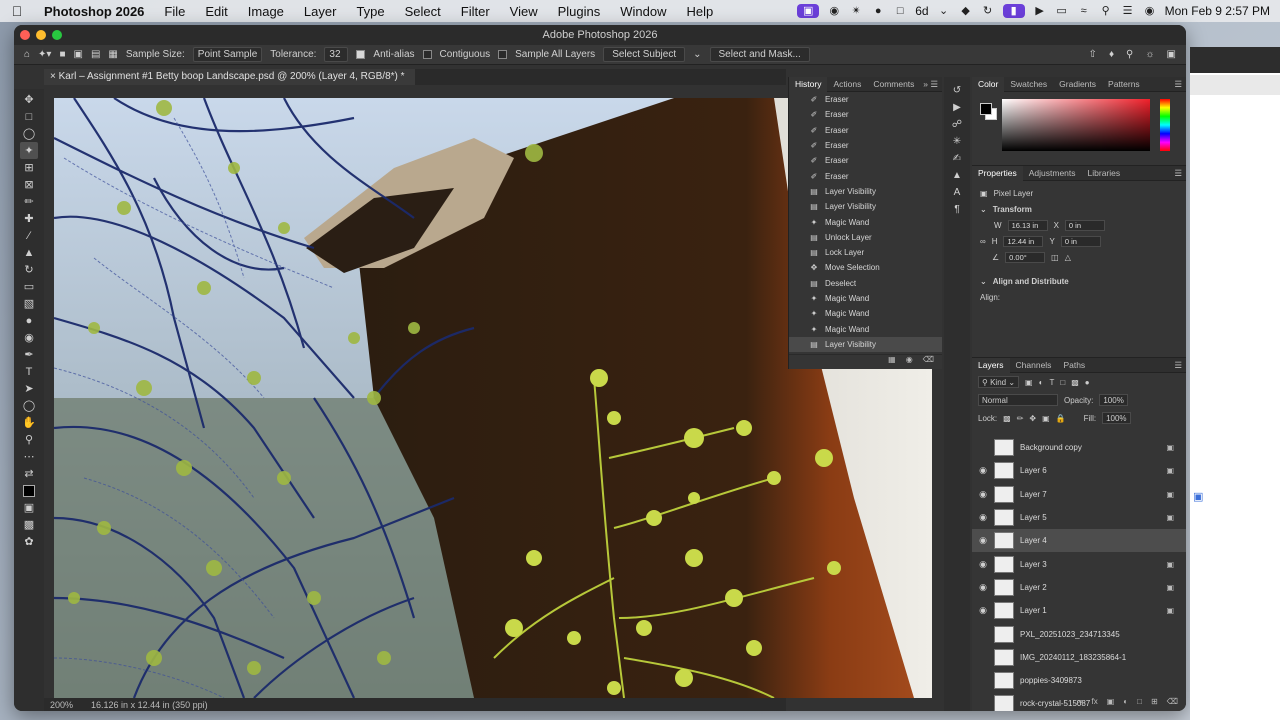 Image resolution: width=1280 pixels, height=720 pixels. What do you see at coordinates (95, 54) in the screenshot?
I see `subtract-selection-icon: ▤` at bounding box center [95, 54].